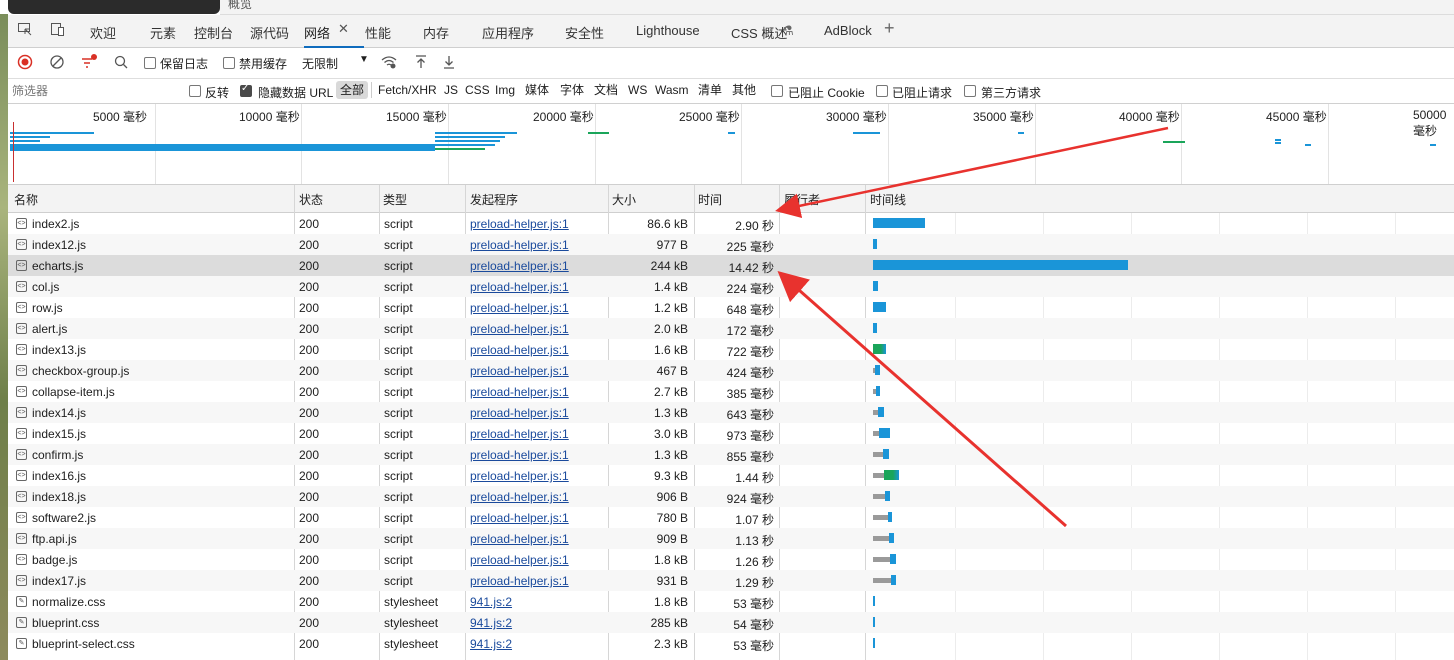 The image size is (1454, 660). Describe the element at coordinates (195, 91) in the screenshot. I see `invert-checkbox` at that location.